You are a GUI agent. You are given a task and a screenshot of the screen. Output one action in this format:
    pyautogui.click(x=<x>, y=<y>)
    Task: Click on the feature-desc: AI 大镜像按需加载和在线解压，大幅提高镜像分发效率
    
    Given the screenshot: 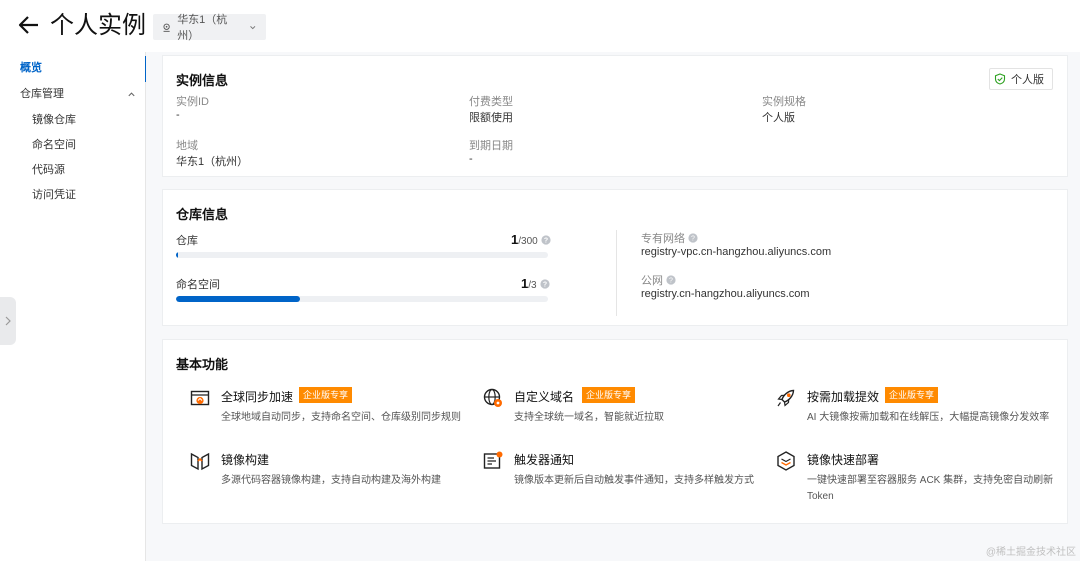 What is the action you would take?
    pyautogui.click(x=928, y=417)
    